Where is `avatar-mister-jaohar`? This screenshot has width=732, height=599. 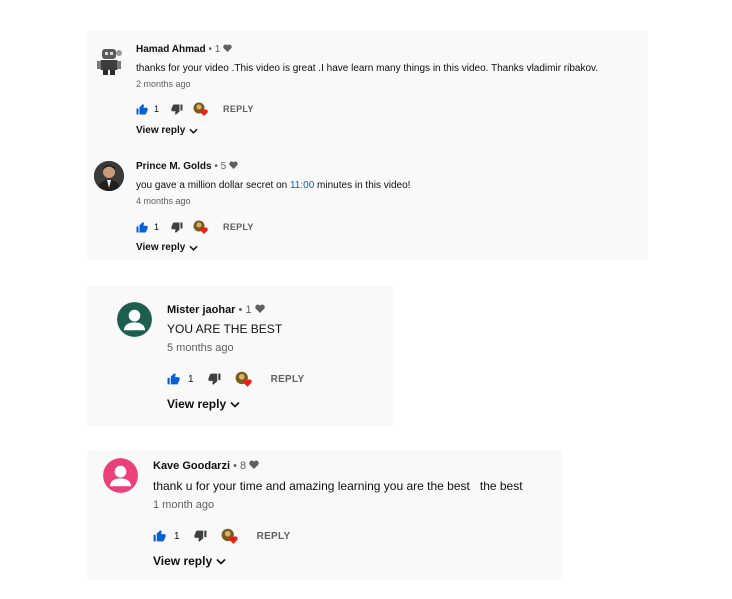 avatar-mister-jaohar is located at coordinates (134, 319).